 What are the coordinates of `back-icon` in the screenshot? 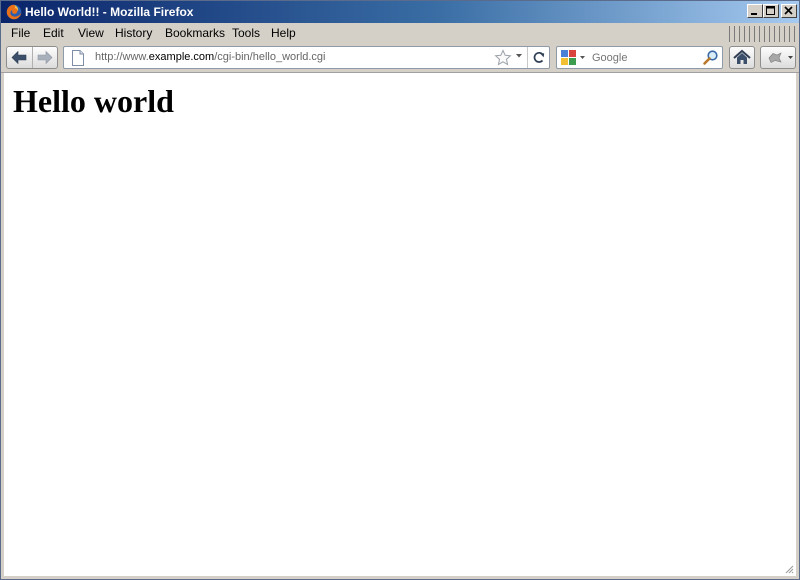 It's located at (19, 57).